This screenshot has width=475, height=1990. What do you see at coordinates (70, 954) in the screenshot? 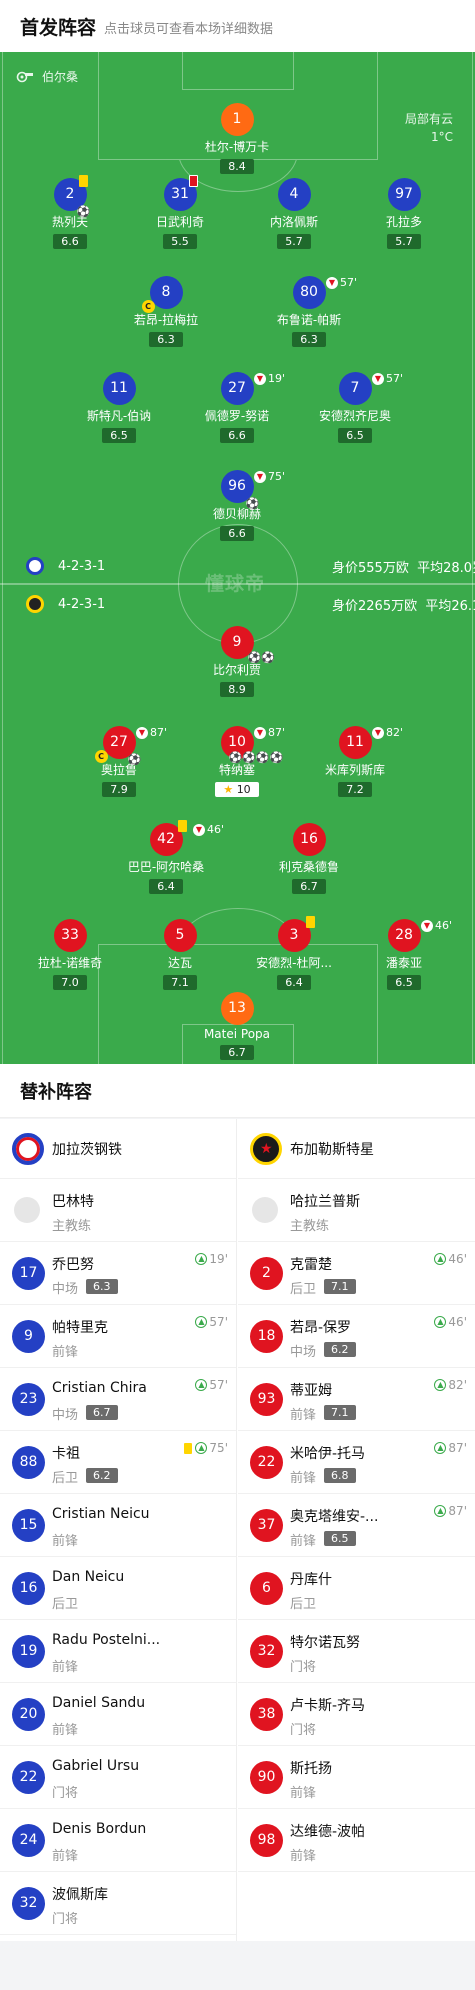
I see `player-marker: 33 拉杜-诺维奇 7.0` at bounding box center [70, 954].